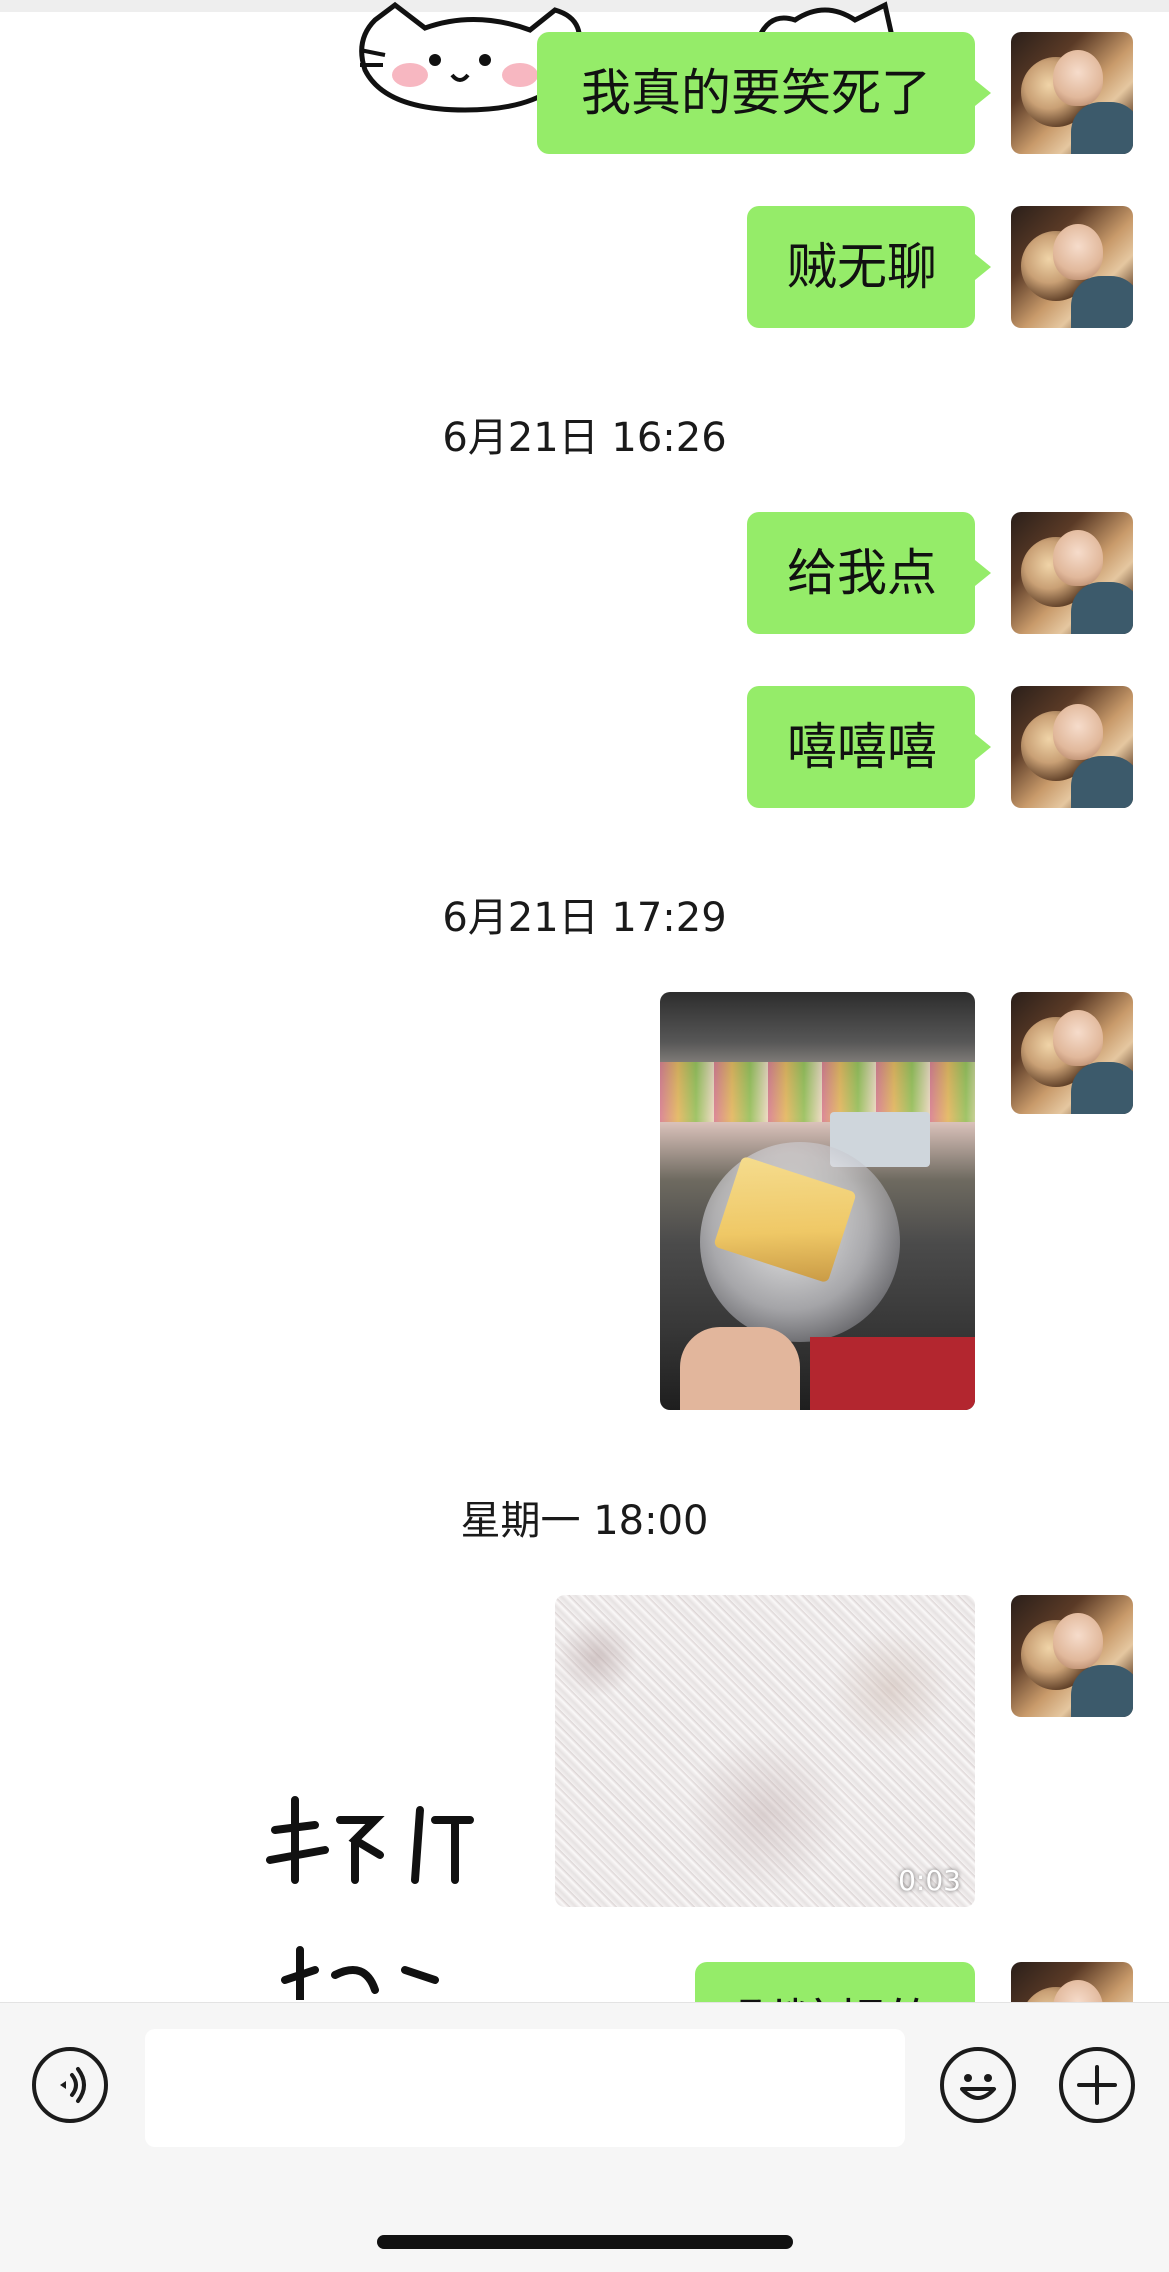 This screenshot has height=2272, width=1169. I want to click on voice-button, so click(70, 2085).